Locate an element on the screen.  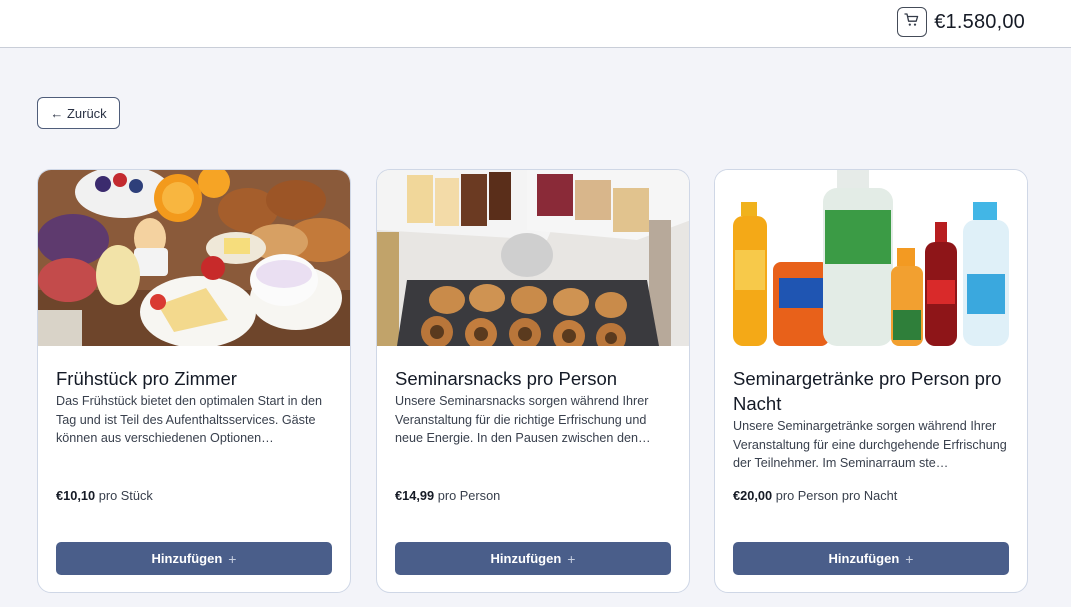
price-unit: pro Stück is located at coordinates (125, 495).